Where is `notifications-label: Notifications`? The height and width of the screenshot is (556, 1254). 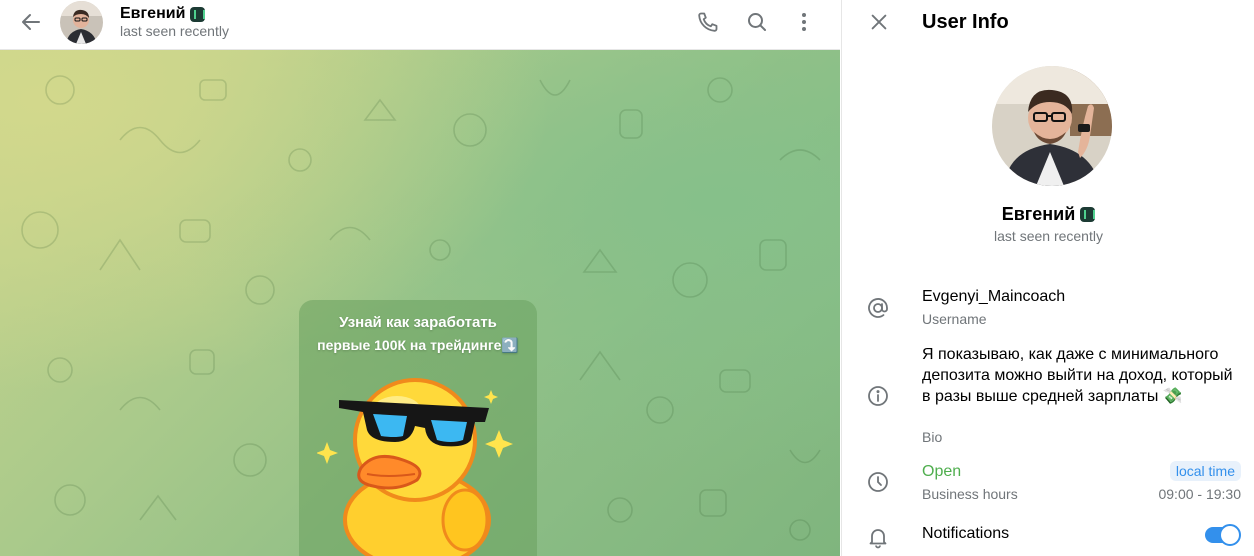 notifications-label: Notifications is located at coordinates (966, 533).